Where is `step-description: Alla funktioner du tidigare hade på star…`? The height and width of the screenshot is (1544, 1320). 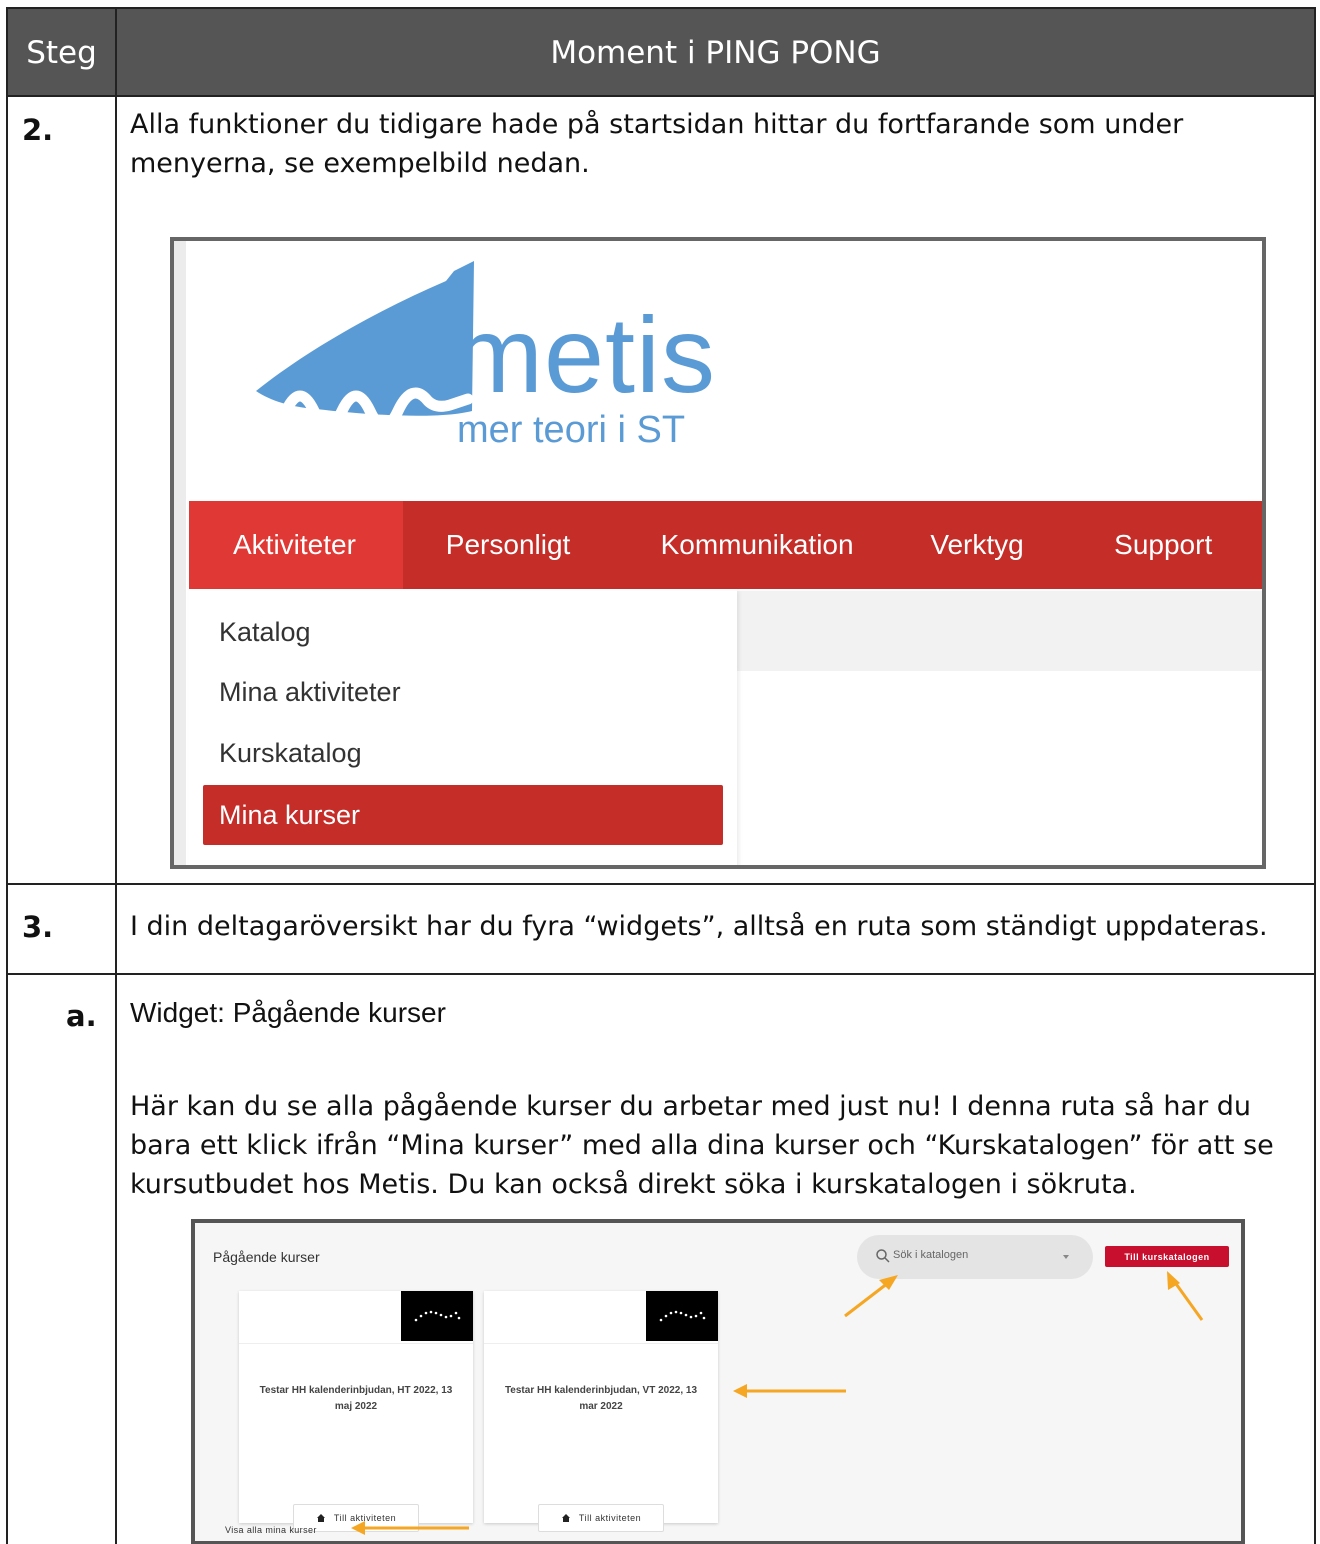
step-description: Alla funktioner du tidigare hade på star… is located at coordinates (657, 144).